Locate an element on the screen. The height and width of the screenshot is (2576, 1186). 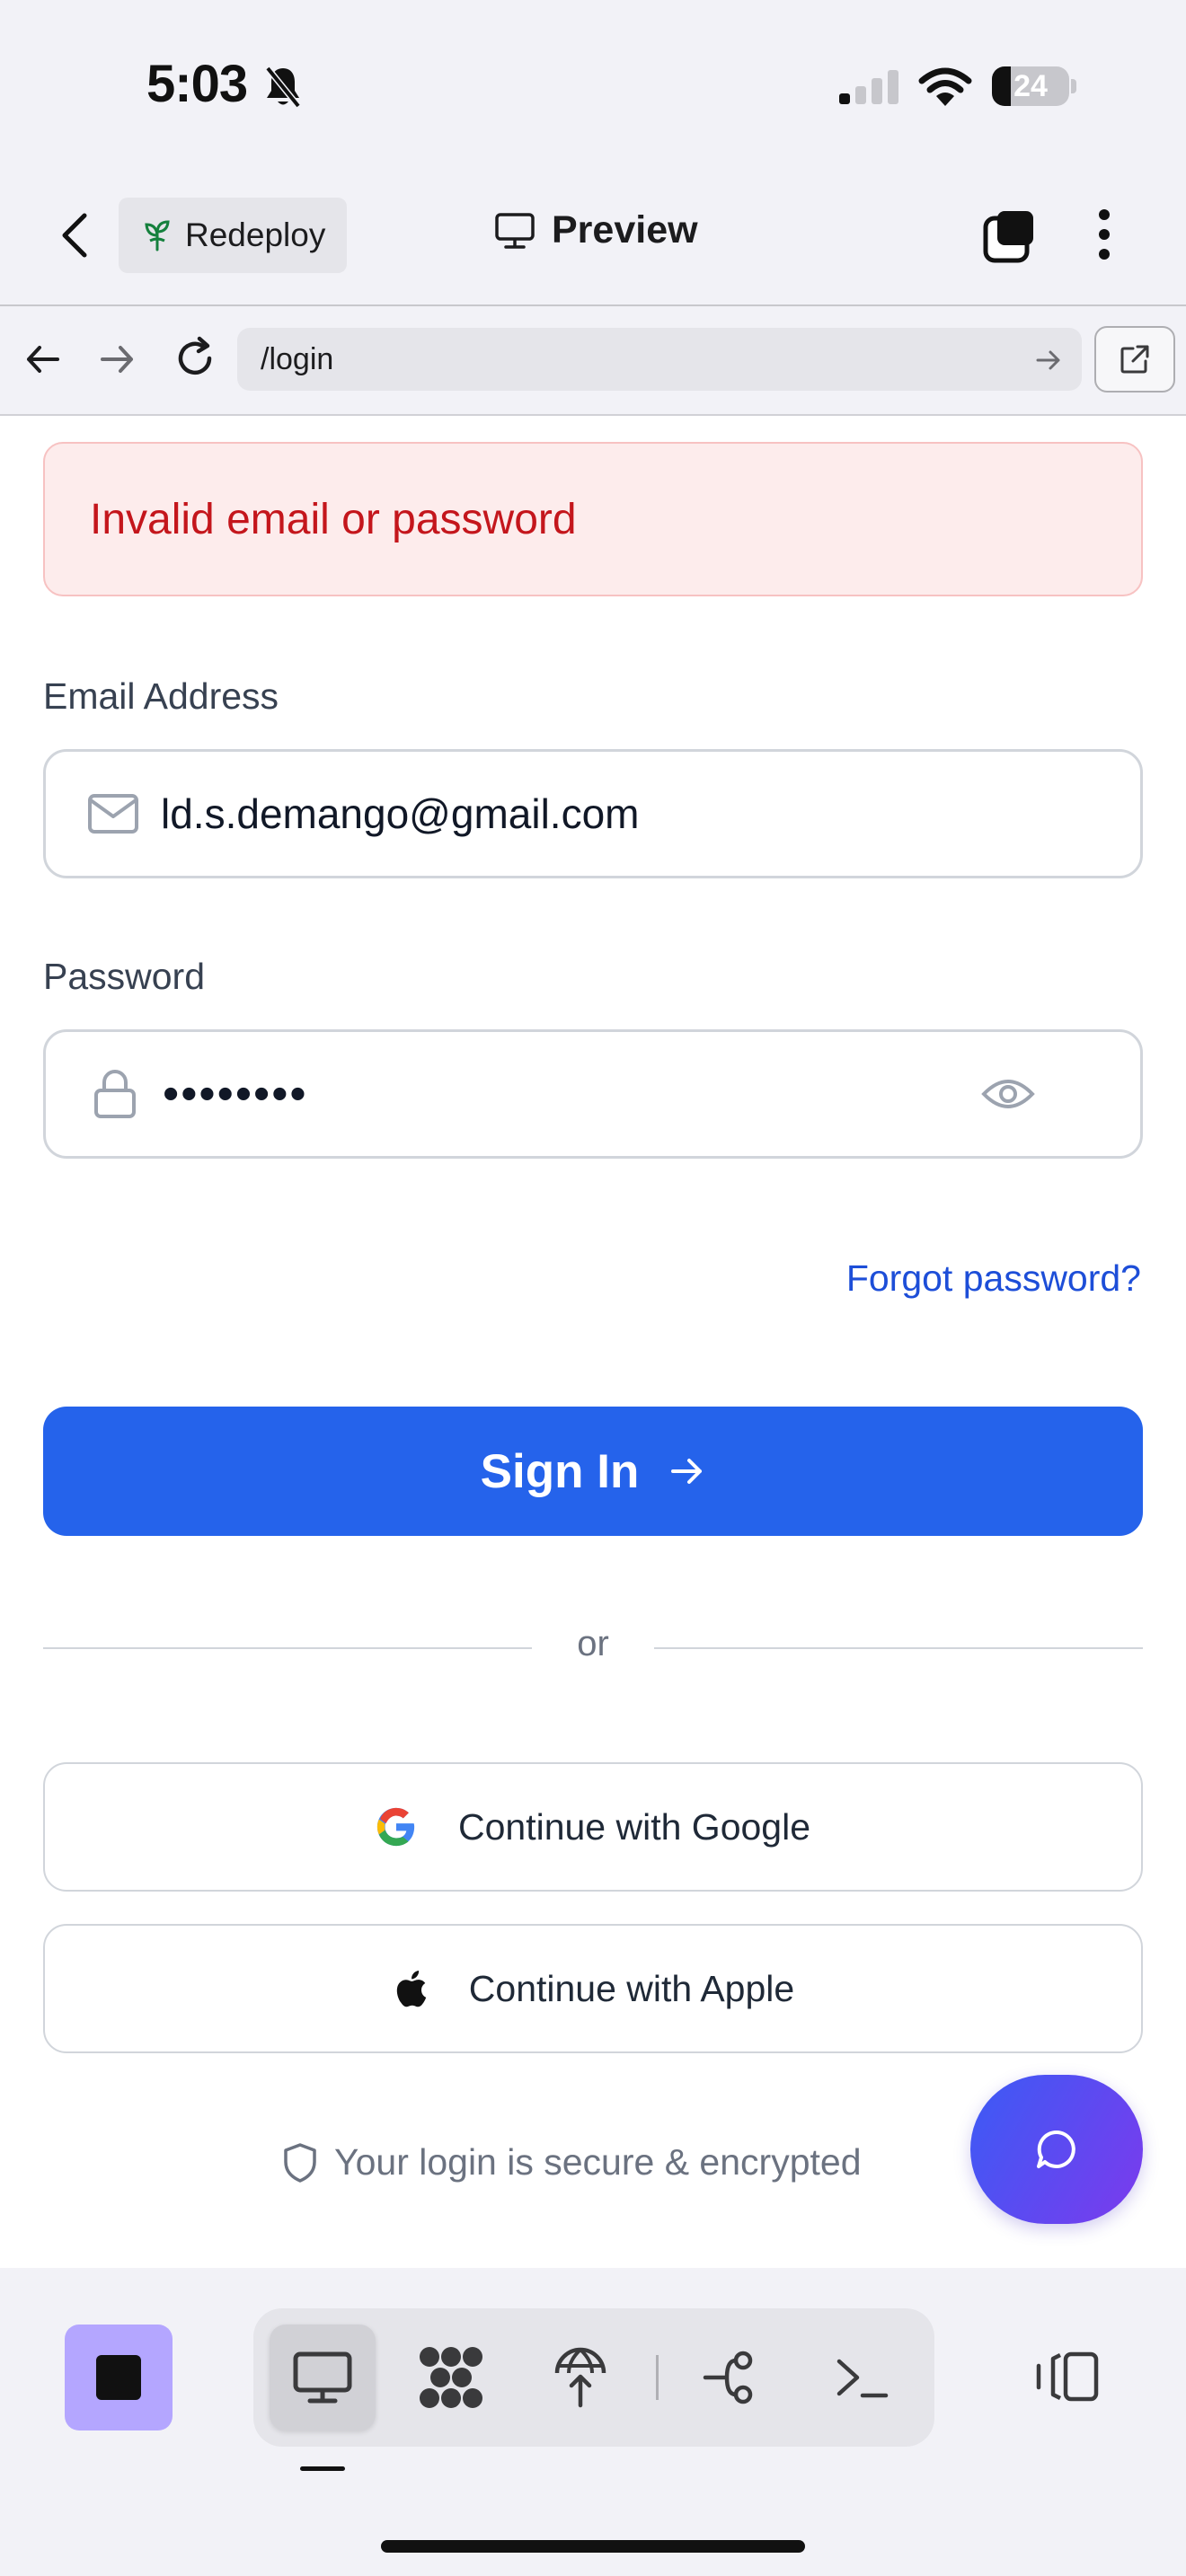
secure-text: Your login is secure & encrypted is located at coordinates (598, 2162).